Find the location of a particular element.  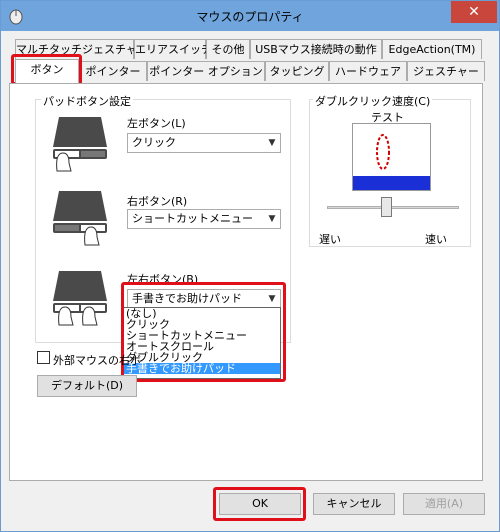

tab-other: その他 is located at coordinates (228, 49).